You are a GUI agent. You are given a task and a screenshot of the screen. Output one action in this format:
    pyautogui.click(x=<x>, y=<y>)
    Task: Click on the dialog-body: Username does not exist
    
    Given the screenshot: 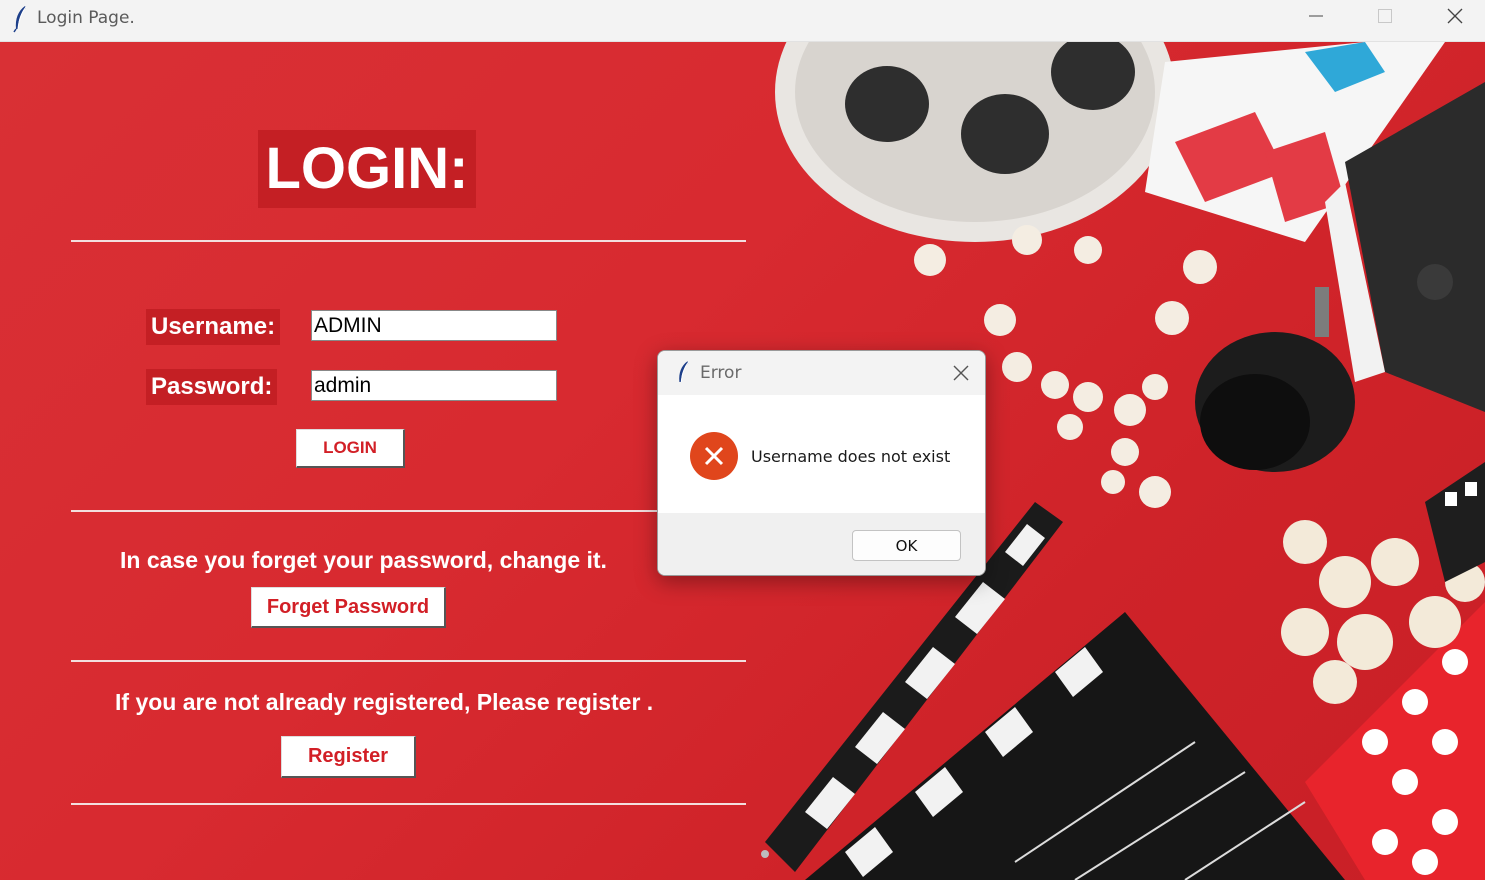 What is the action you would take?
    pyautogui.click(x=821, y=454)
    